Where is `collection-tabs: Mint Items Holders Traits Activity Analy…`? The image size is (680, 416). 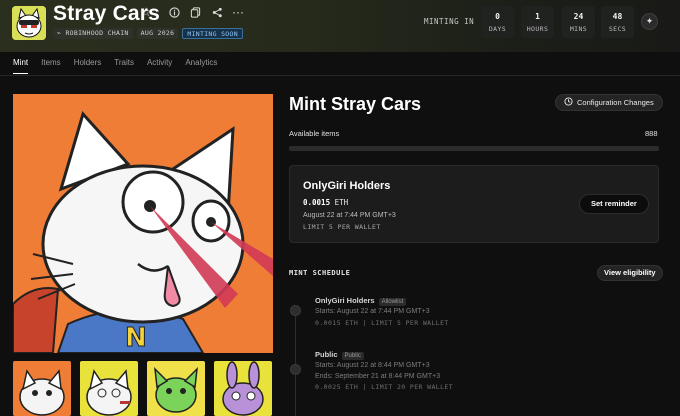 collection-tabs: Mint Items Holders Traits Activity Analy… is located at coordinates (121, 66).